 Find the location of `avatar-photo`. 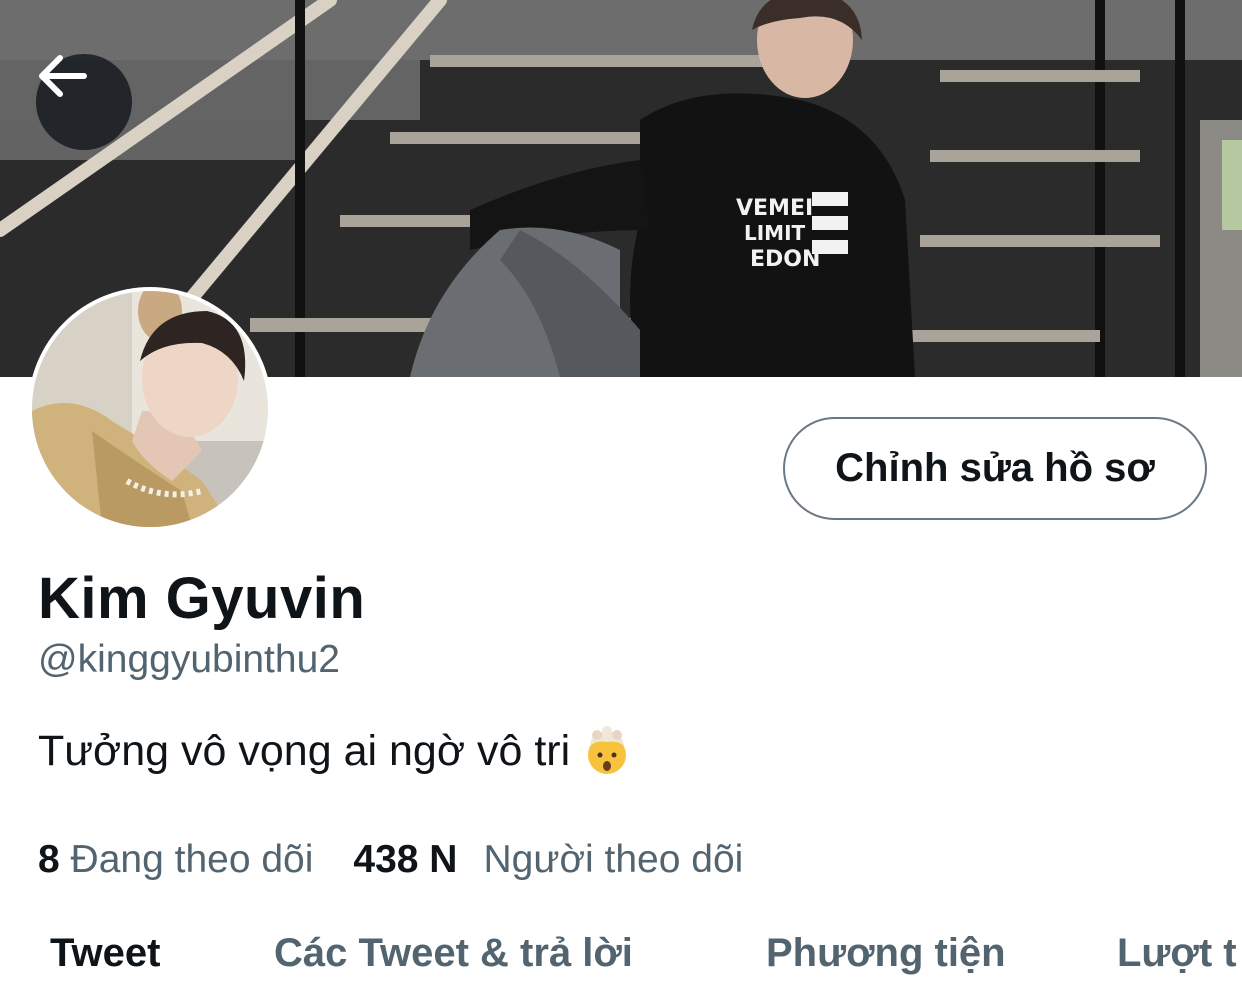

avatar-photo is located at coordinates (150, 409).